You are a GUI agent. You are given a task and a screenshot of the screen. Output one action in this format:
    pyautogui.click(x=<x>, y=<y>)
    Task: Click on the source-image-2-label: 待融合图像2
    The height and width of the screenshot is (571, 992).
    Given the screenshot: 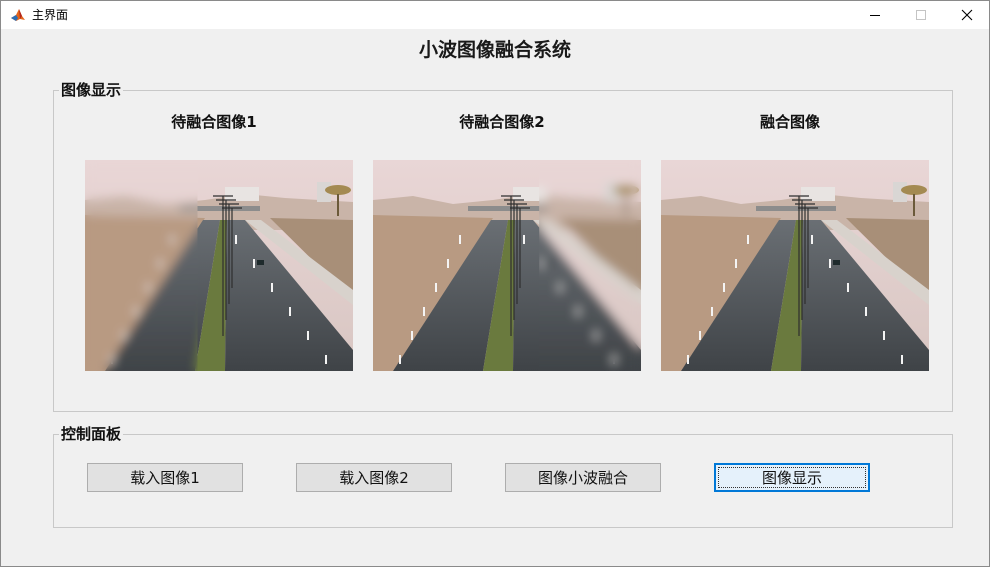 What is the action you would take?
    pyautogui.click(x=502, y=122)
    